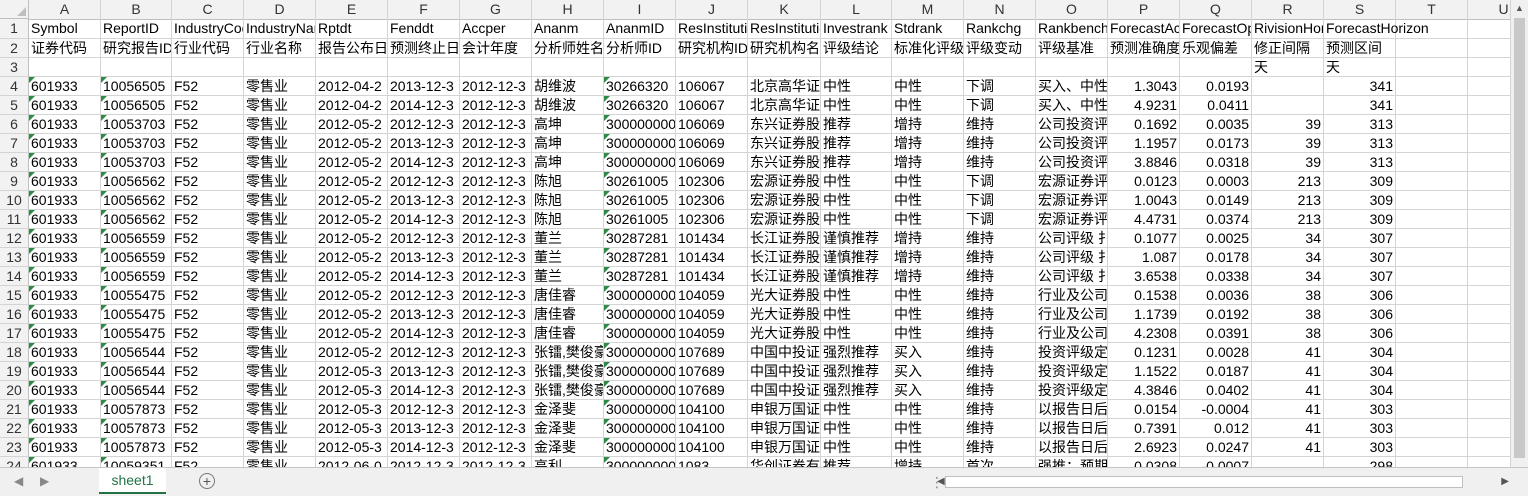  What do you see at coordinates (1000, 333) in the screenshot?
I see `cell-N17: 维持` at bounding box center [1000, 333].